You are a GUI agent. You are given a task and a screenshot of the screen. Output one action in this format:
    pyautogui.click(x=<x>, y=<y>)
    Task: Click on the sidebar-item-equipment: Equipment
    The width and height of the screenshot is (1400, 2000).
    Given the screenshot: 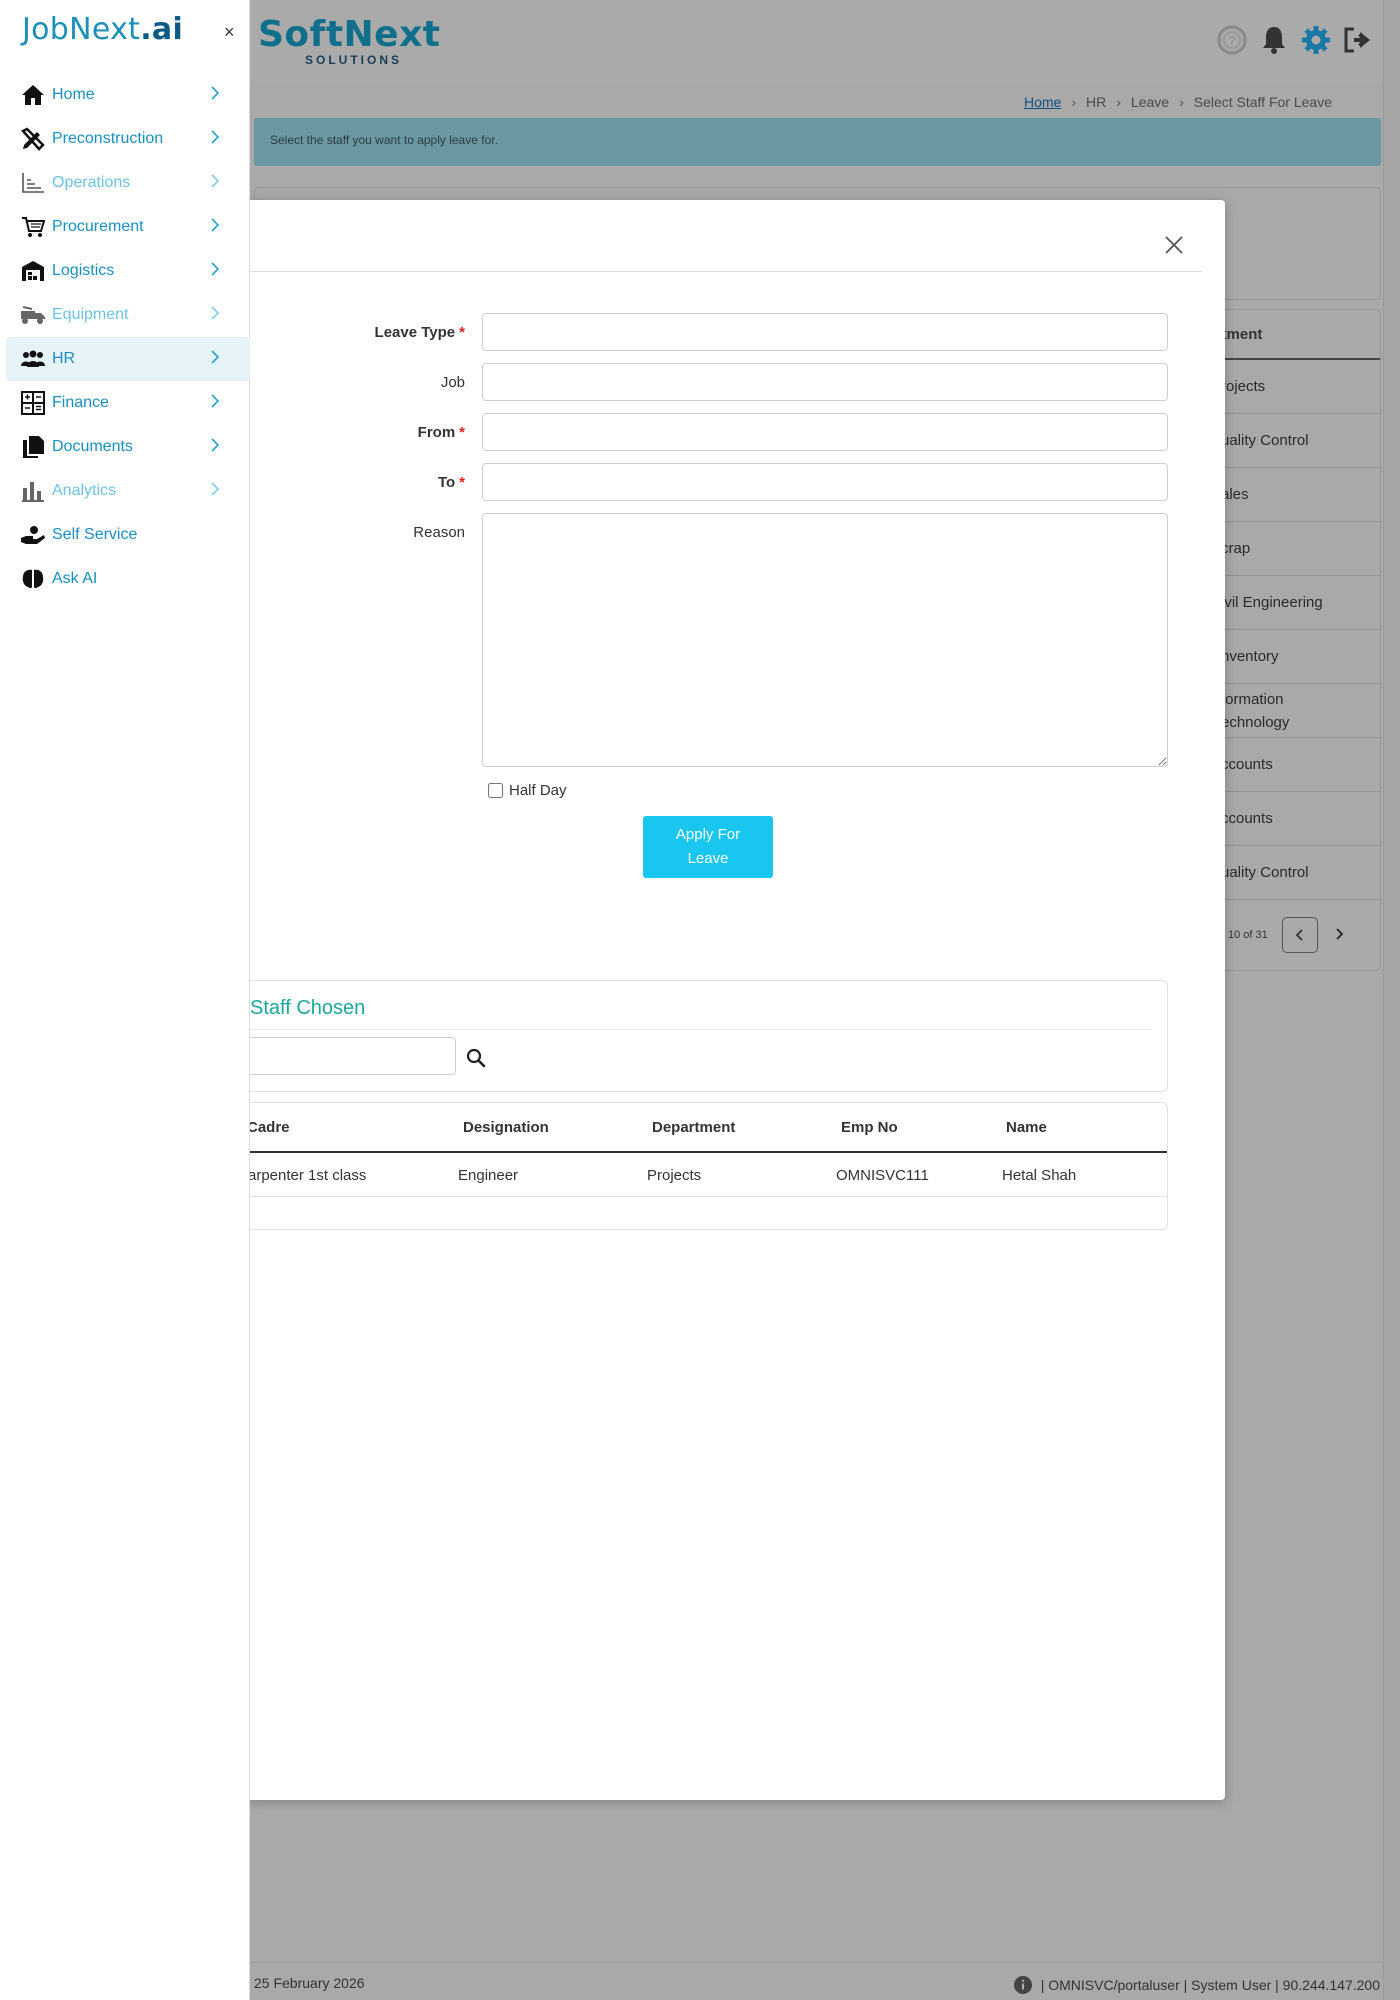 What is the action you would take?
    pyautogui.click(x=128, y=315)
    